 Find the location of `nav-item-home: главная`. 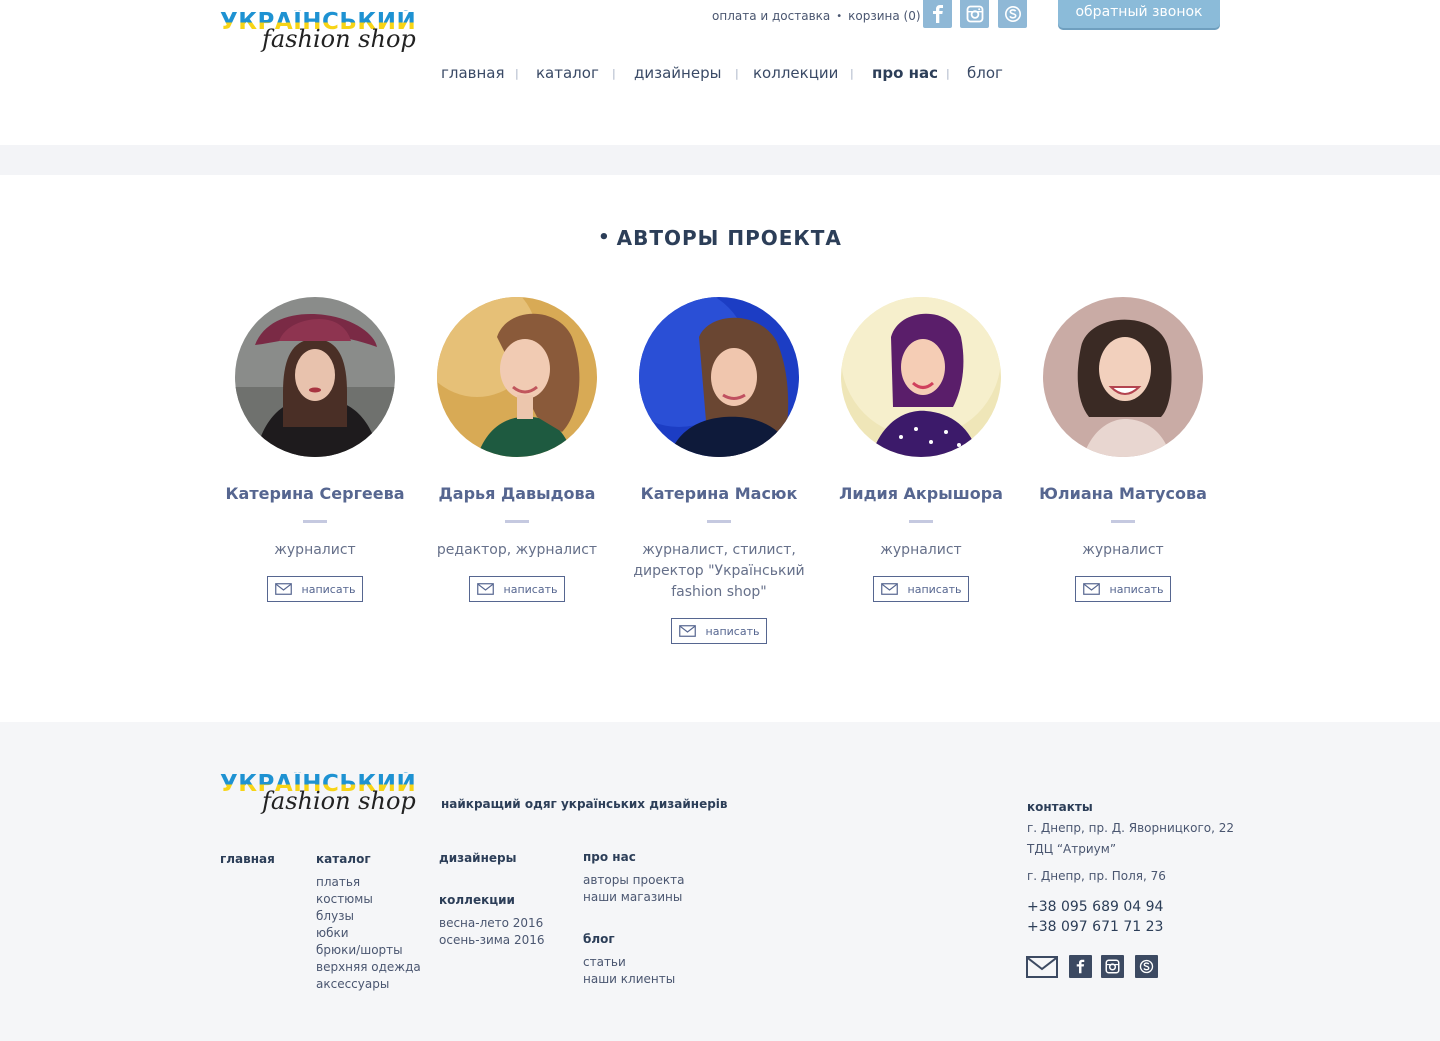

nav-item-home: главная is located at coordinates (473, 73).